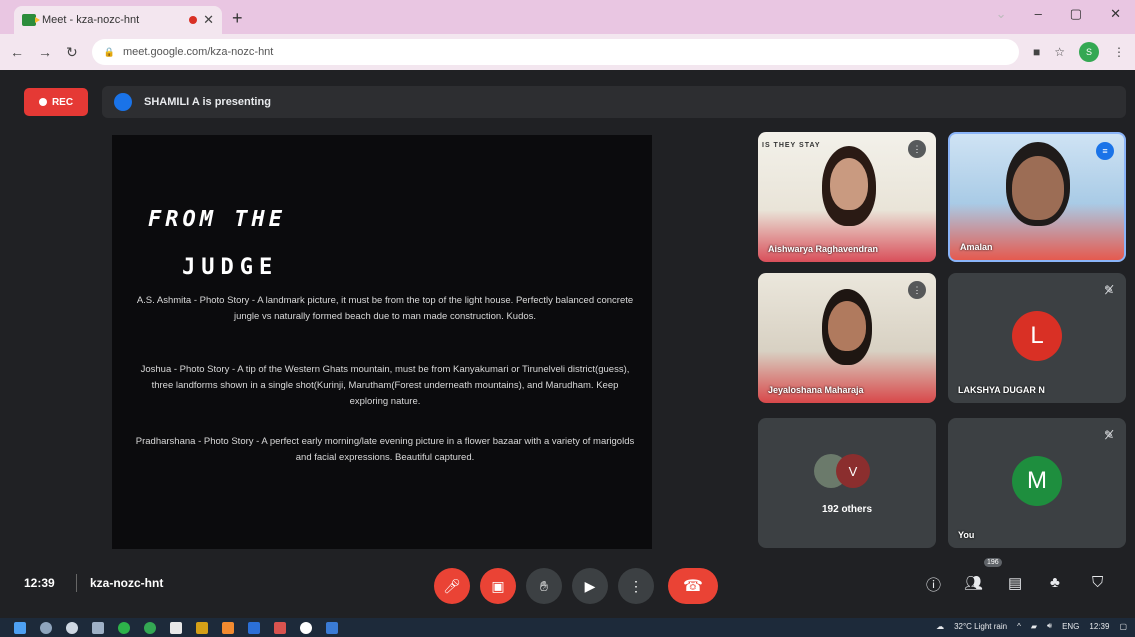 The width and height of the screenshot is (1135, 637). Describe the element at coordinates (567, 17) in the screenshot. I see `browser-tab-bar: Meet - kza-nozc-hnt ✕ + ⌄ – ▢ ✕` at that location.